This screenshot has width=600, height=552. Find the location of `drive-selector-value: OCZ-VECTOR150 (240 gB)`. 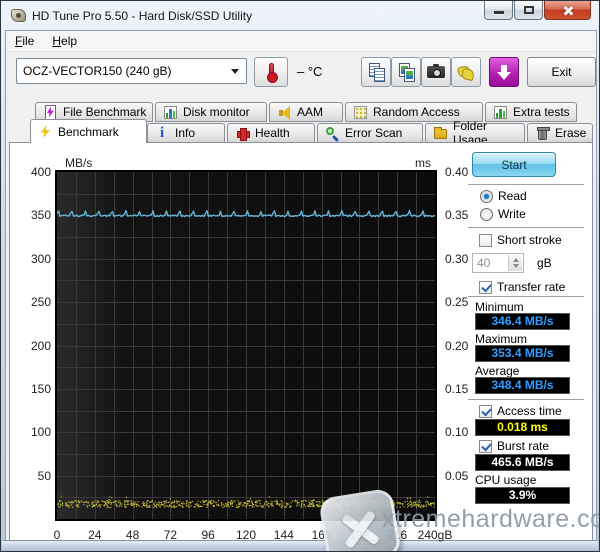

drive-selector-value: OCZ-VECTOR150 (240 gB) is located at coordinates (97, 71).